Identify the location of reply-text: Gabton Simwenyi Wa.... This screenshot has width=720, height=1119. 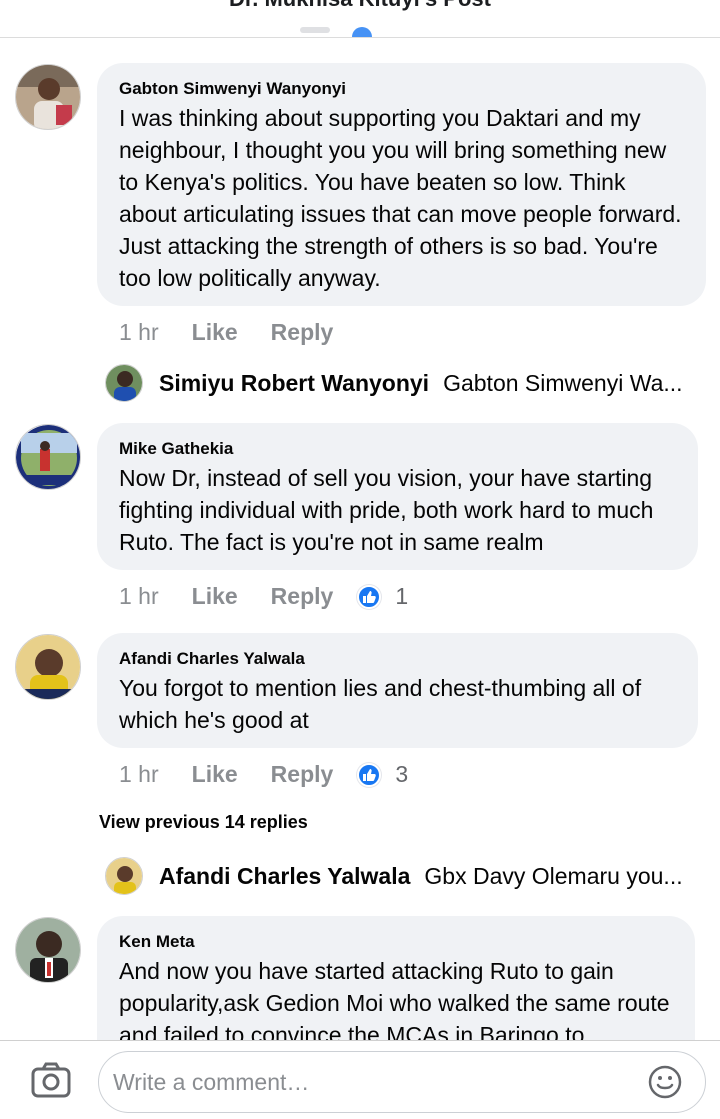
(563, 382).